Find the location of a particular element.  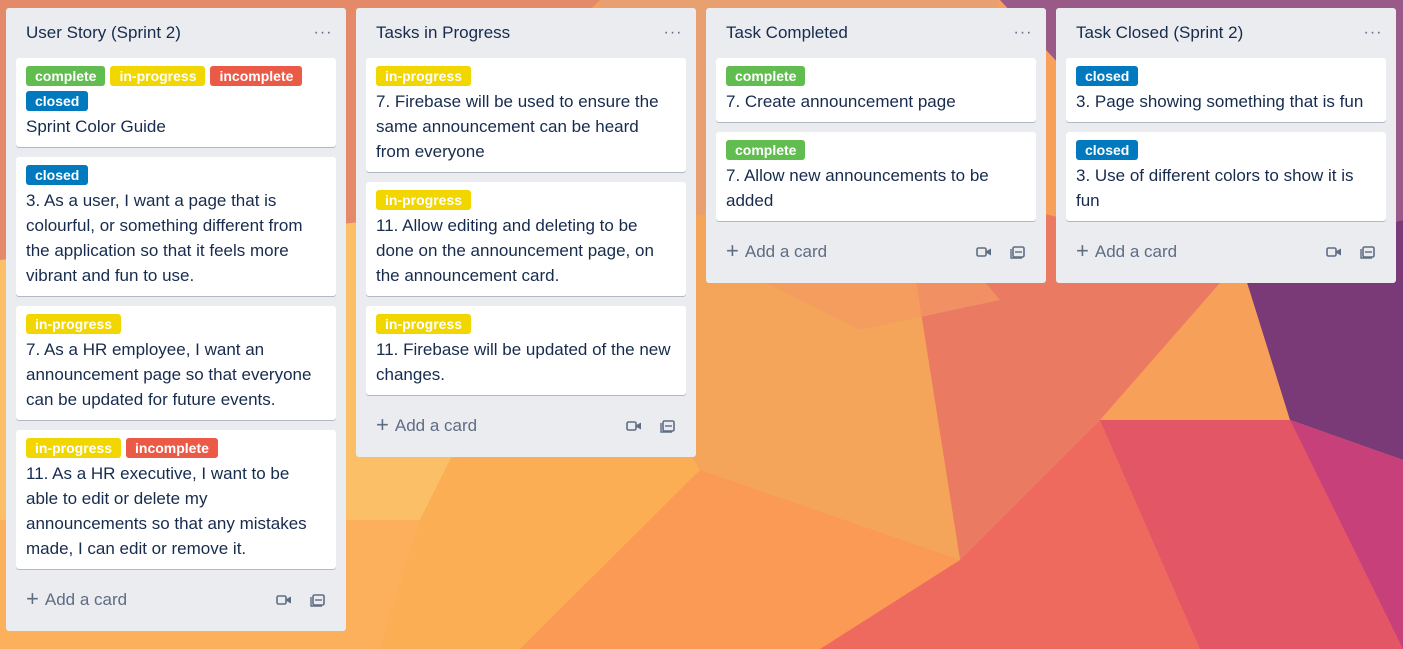

list-title: Tasks in Progress is located at coordinates (443, 33).